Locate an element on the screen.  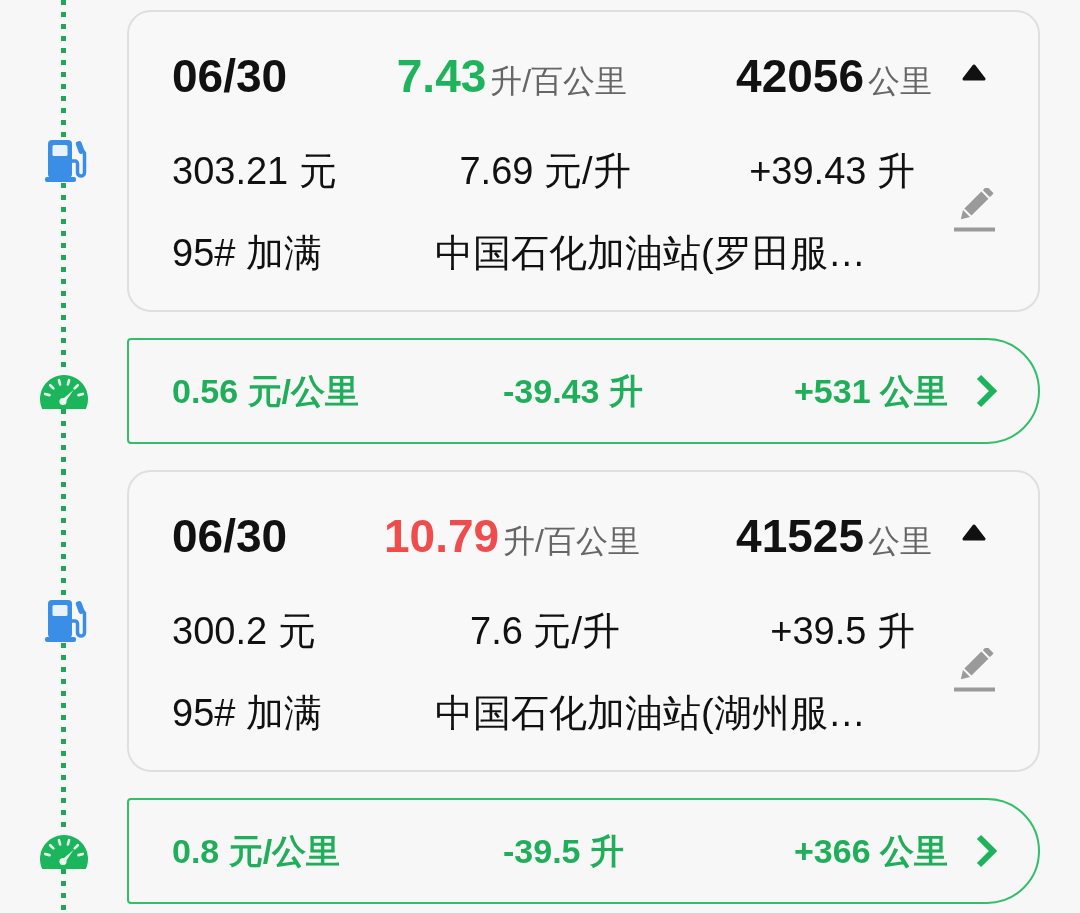
volume-change-text: -39.5 升 is located at coordinates (564, 851).